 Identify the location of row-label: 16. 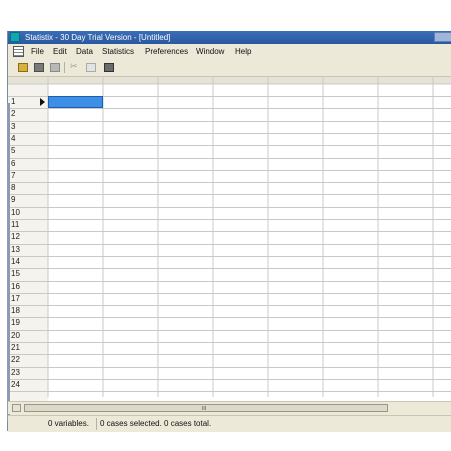
(15, 287).